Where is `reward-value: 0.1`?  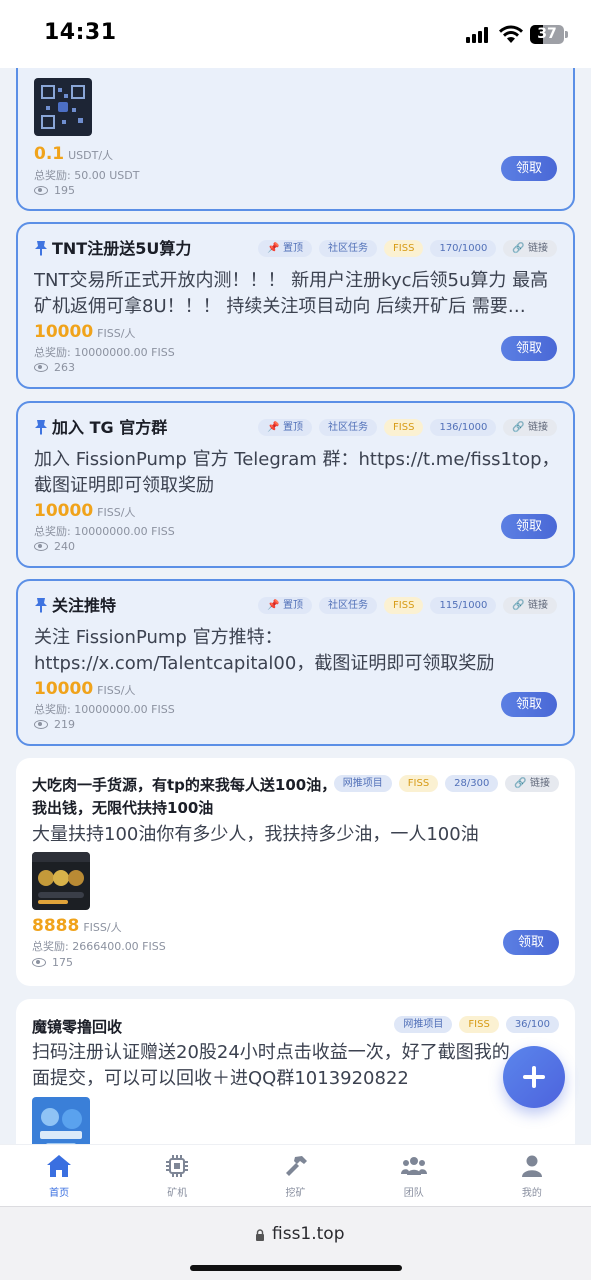 reward-value: 0.1 is located at coordinates (49, 154).